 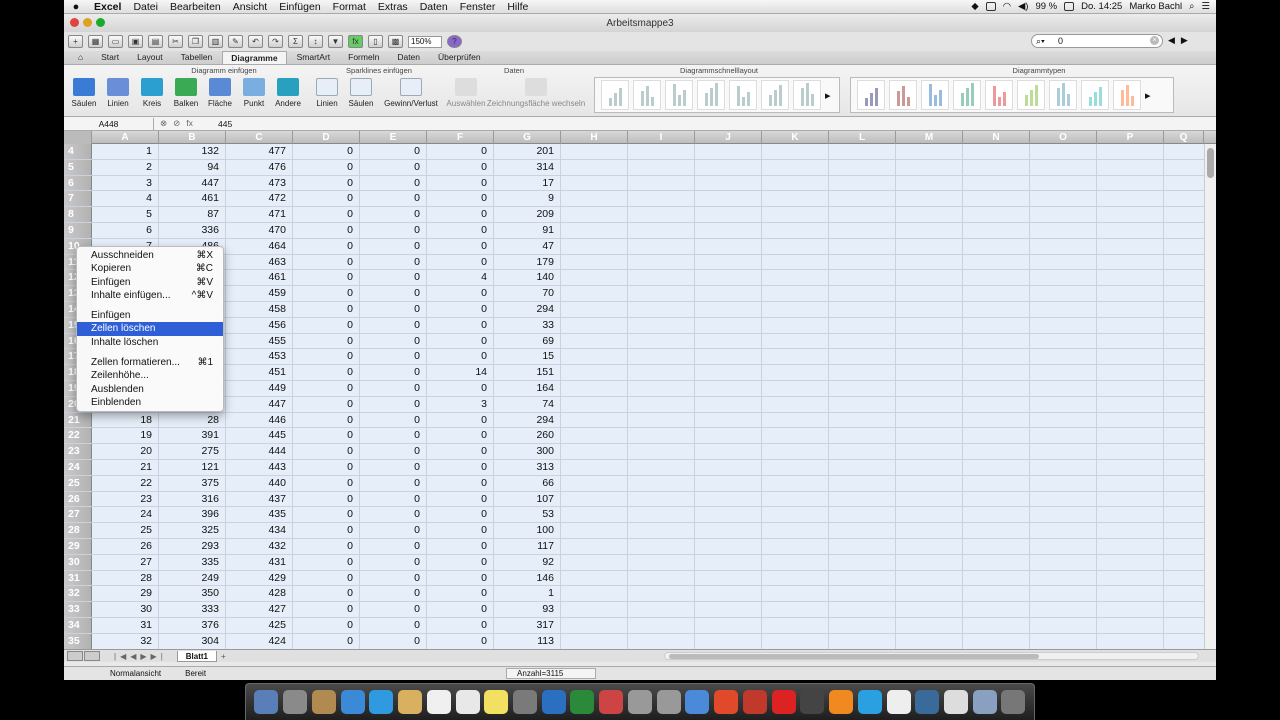 What do you see at coordinates (259, 515) in the screenshot?
I see `cell: 435` at bounding box center [259, 515].